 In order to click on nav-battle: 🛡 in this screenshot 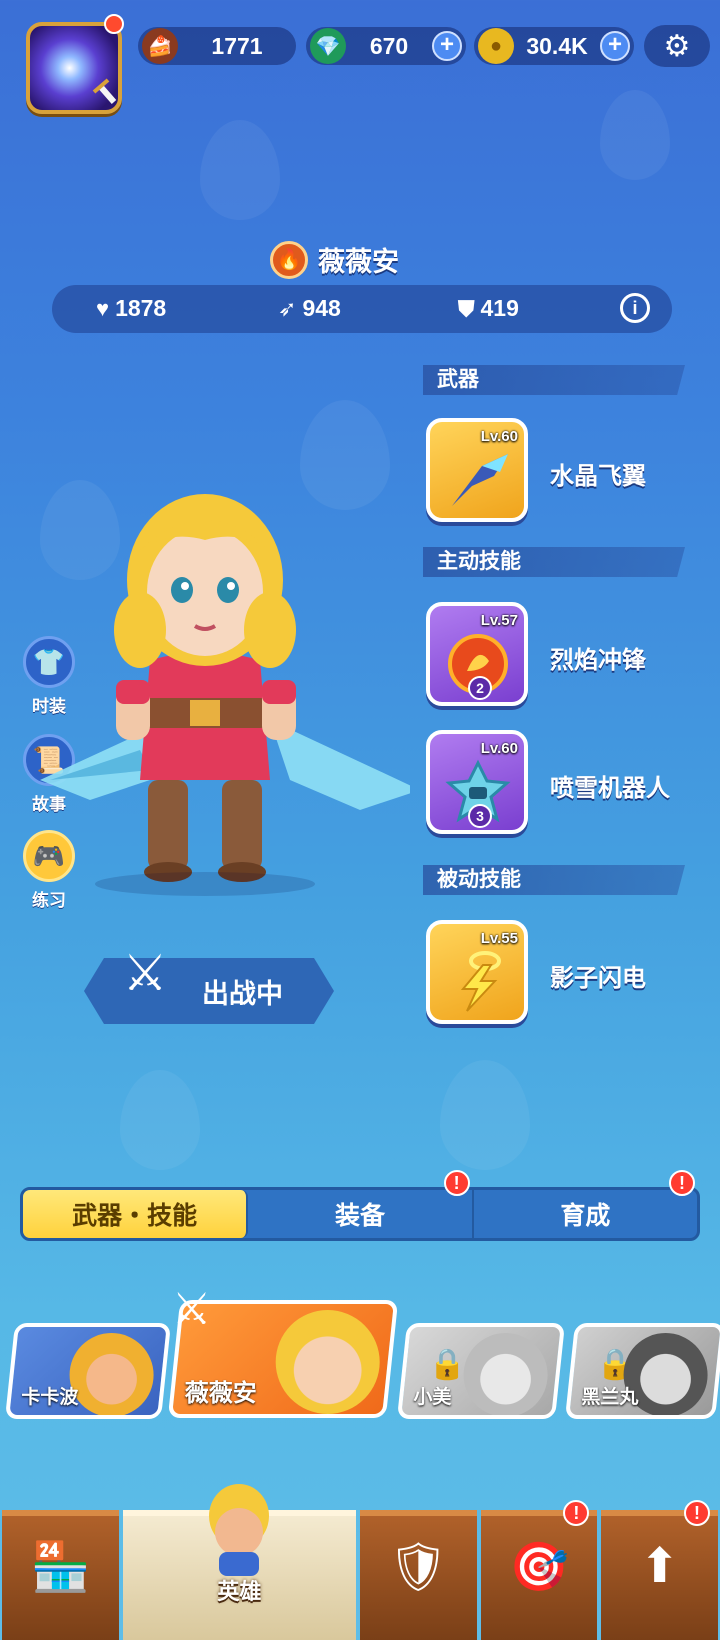, I will do `click(418, 1575)`.